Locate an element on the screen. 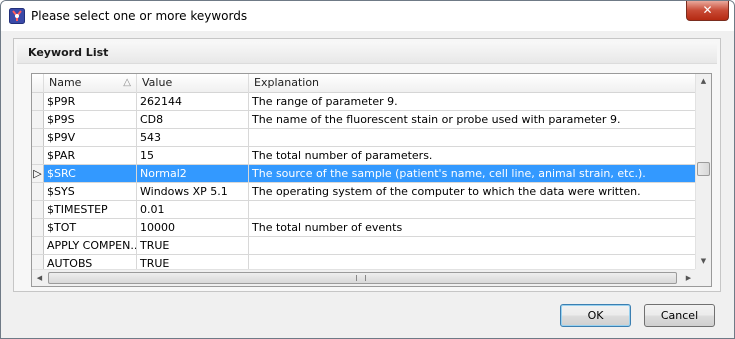 Image resolution: width=735 pixels, height=339 pixels. group-title: Keyword List is located at coordinates (68, 52).